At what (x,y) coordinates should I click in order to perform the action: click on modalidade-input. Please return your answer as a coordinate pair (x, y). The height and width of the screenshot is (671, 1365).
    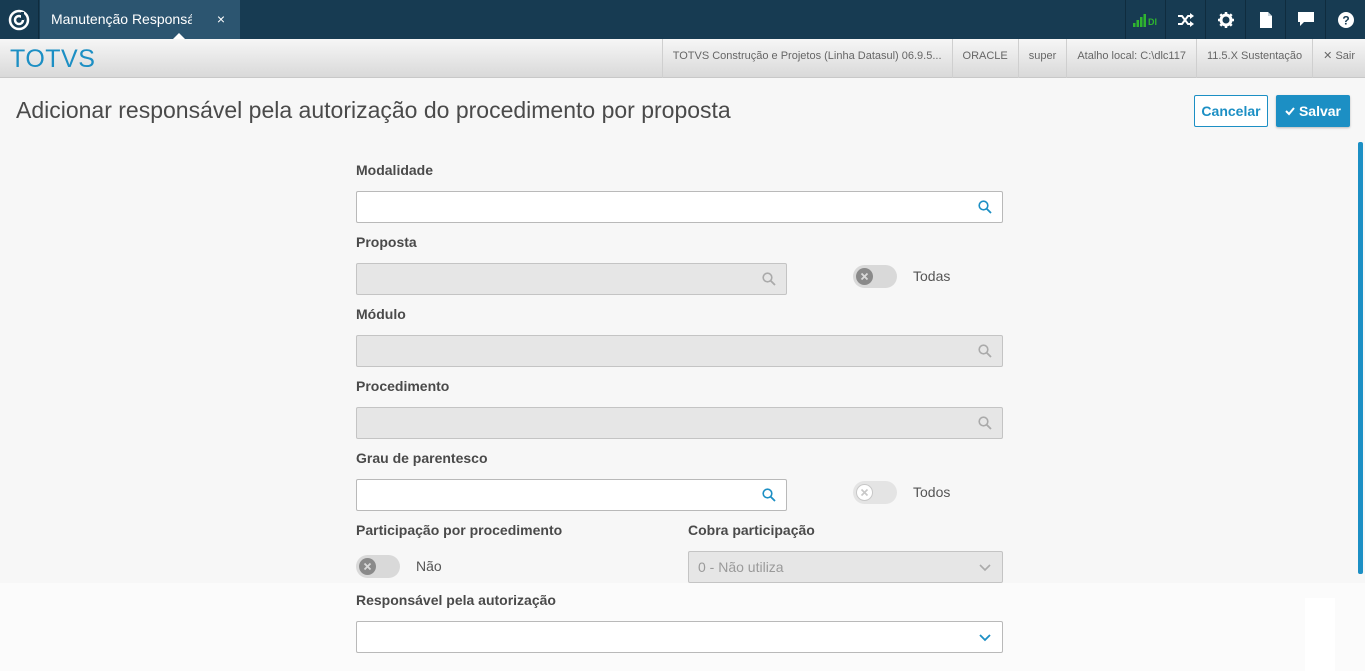
    Looking at the image, I should click on (679, 207).